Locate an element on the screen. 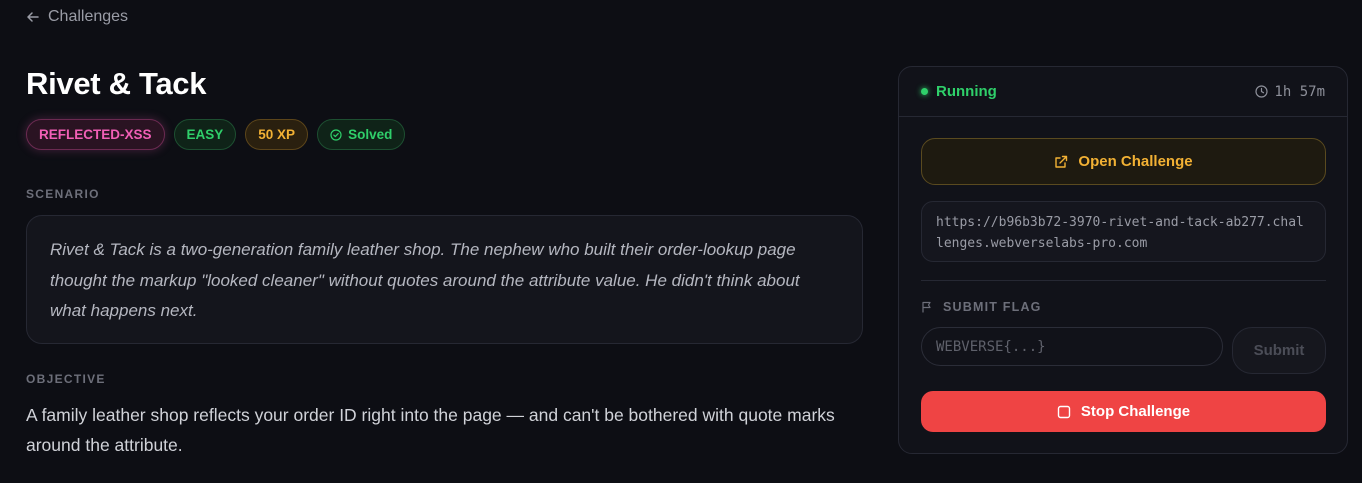 The height and width of the screenshot is (483, 1362). solved-badge: Solved is located at coordinates (361, 134).